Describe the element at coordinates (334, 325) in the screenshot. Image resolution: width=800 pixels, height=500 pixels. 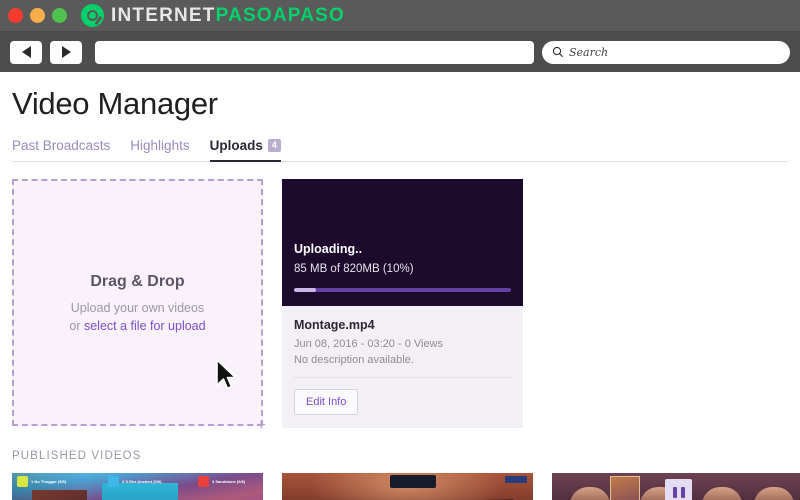
I see `video-filename: Montage.mp4` at that location.